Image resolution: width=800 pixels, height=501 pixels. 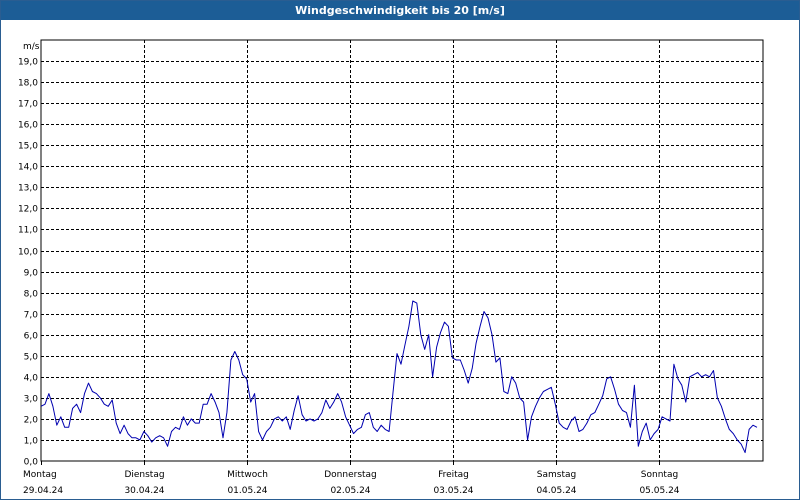 I want to click on x-tick-weekday: Mittwoch, so click(x=247, y=475).